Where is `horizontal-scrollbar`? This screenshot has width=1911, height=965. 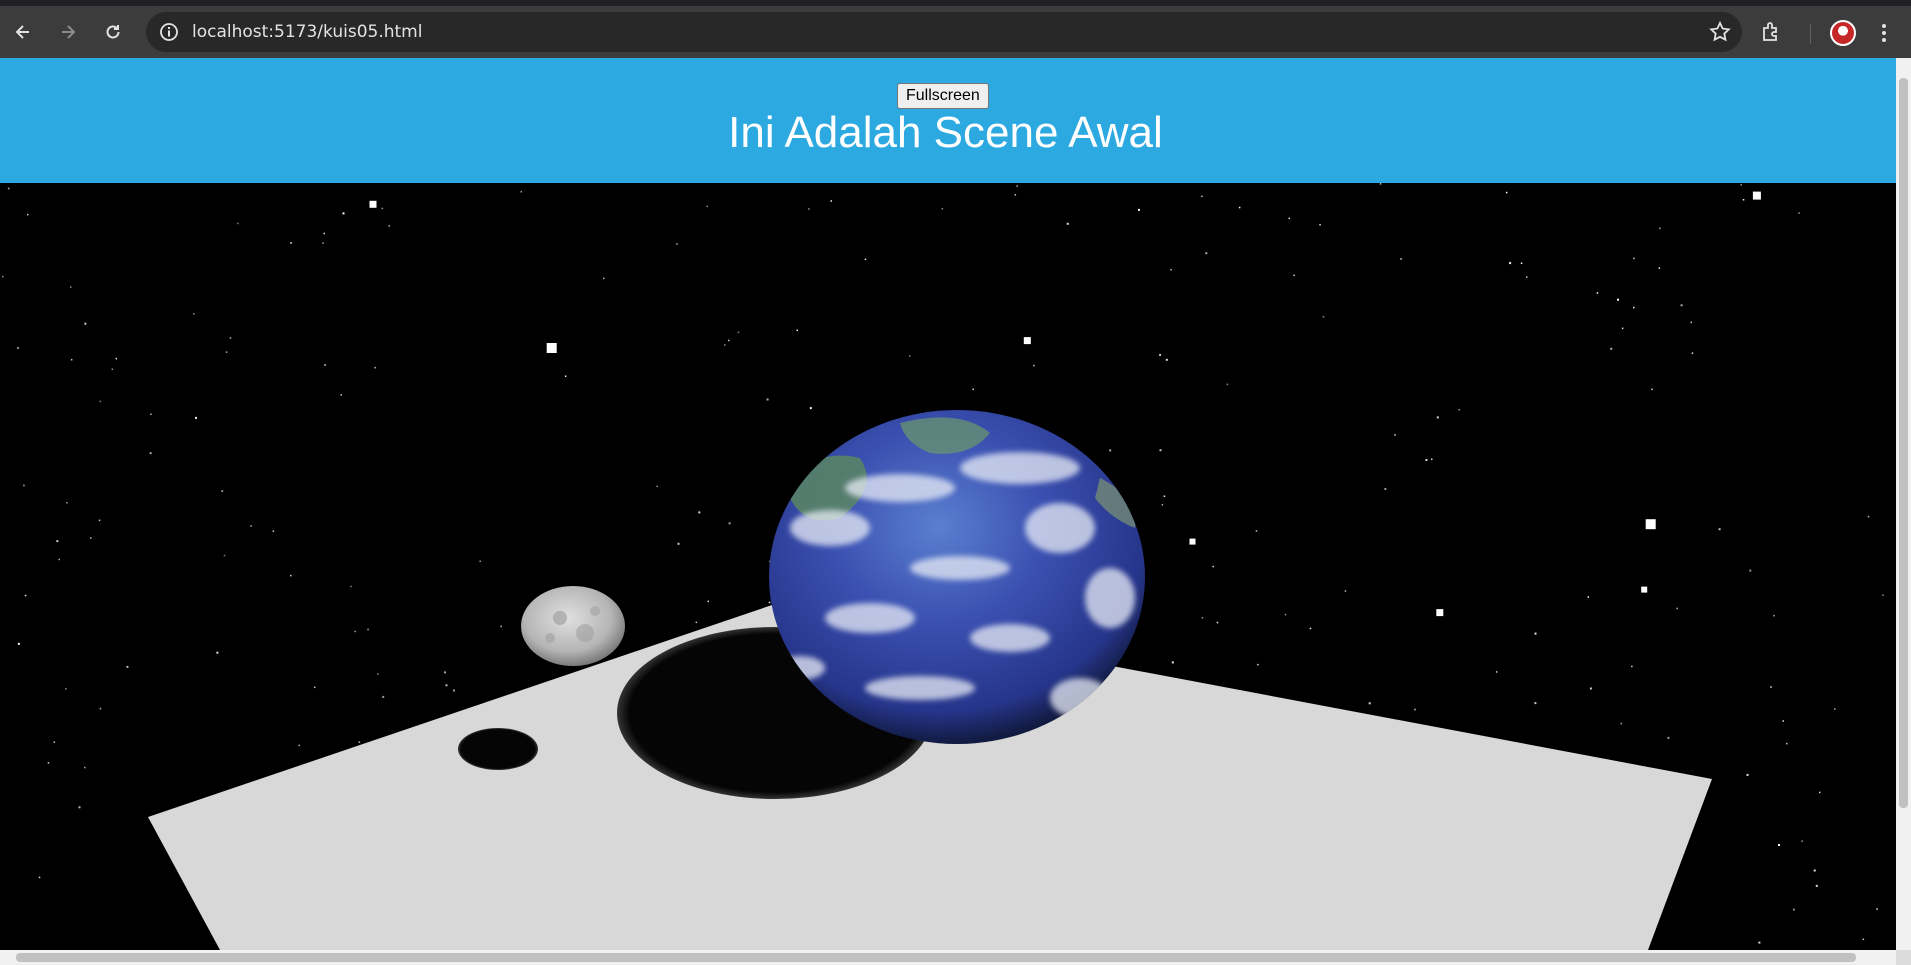
horizontal-scrollbar is located at coordinates (948, 957).